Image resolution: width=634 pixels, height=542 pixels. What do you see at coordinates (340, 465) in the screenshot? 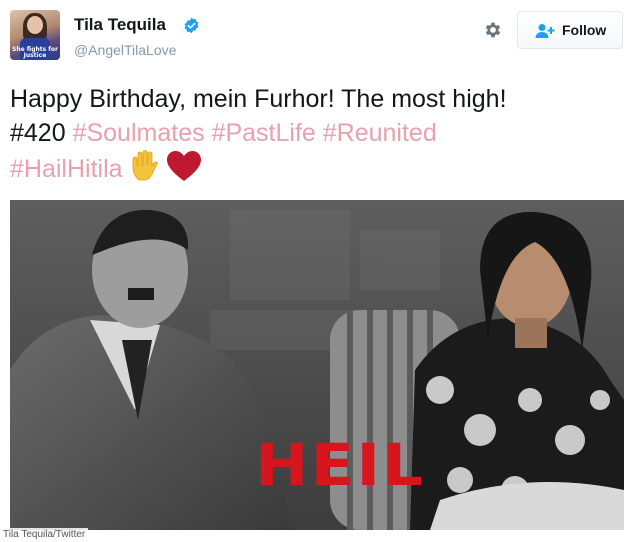
I see `media-overlay-text: HEIL` at bounding box center [340, 465].